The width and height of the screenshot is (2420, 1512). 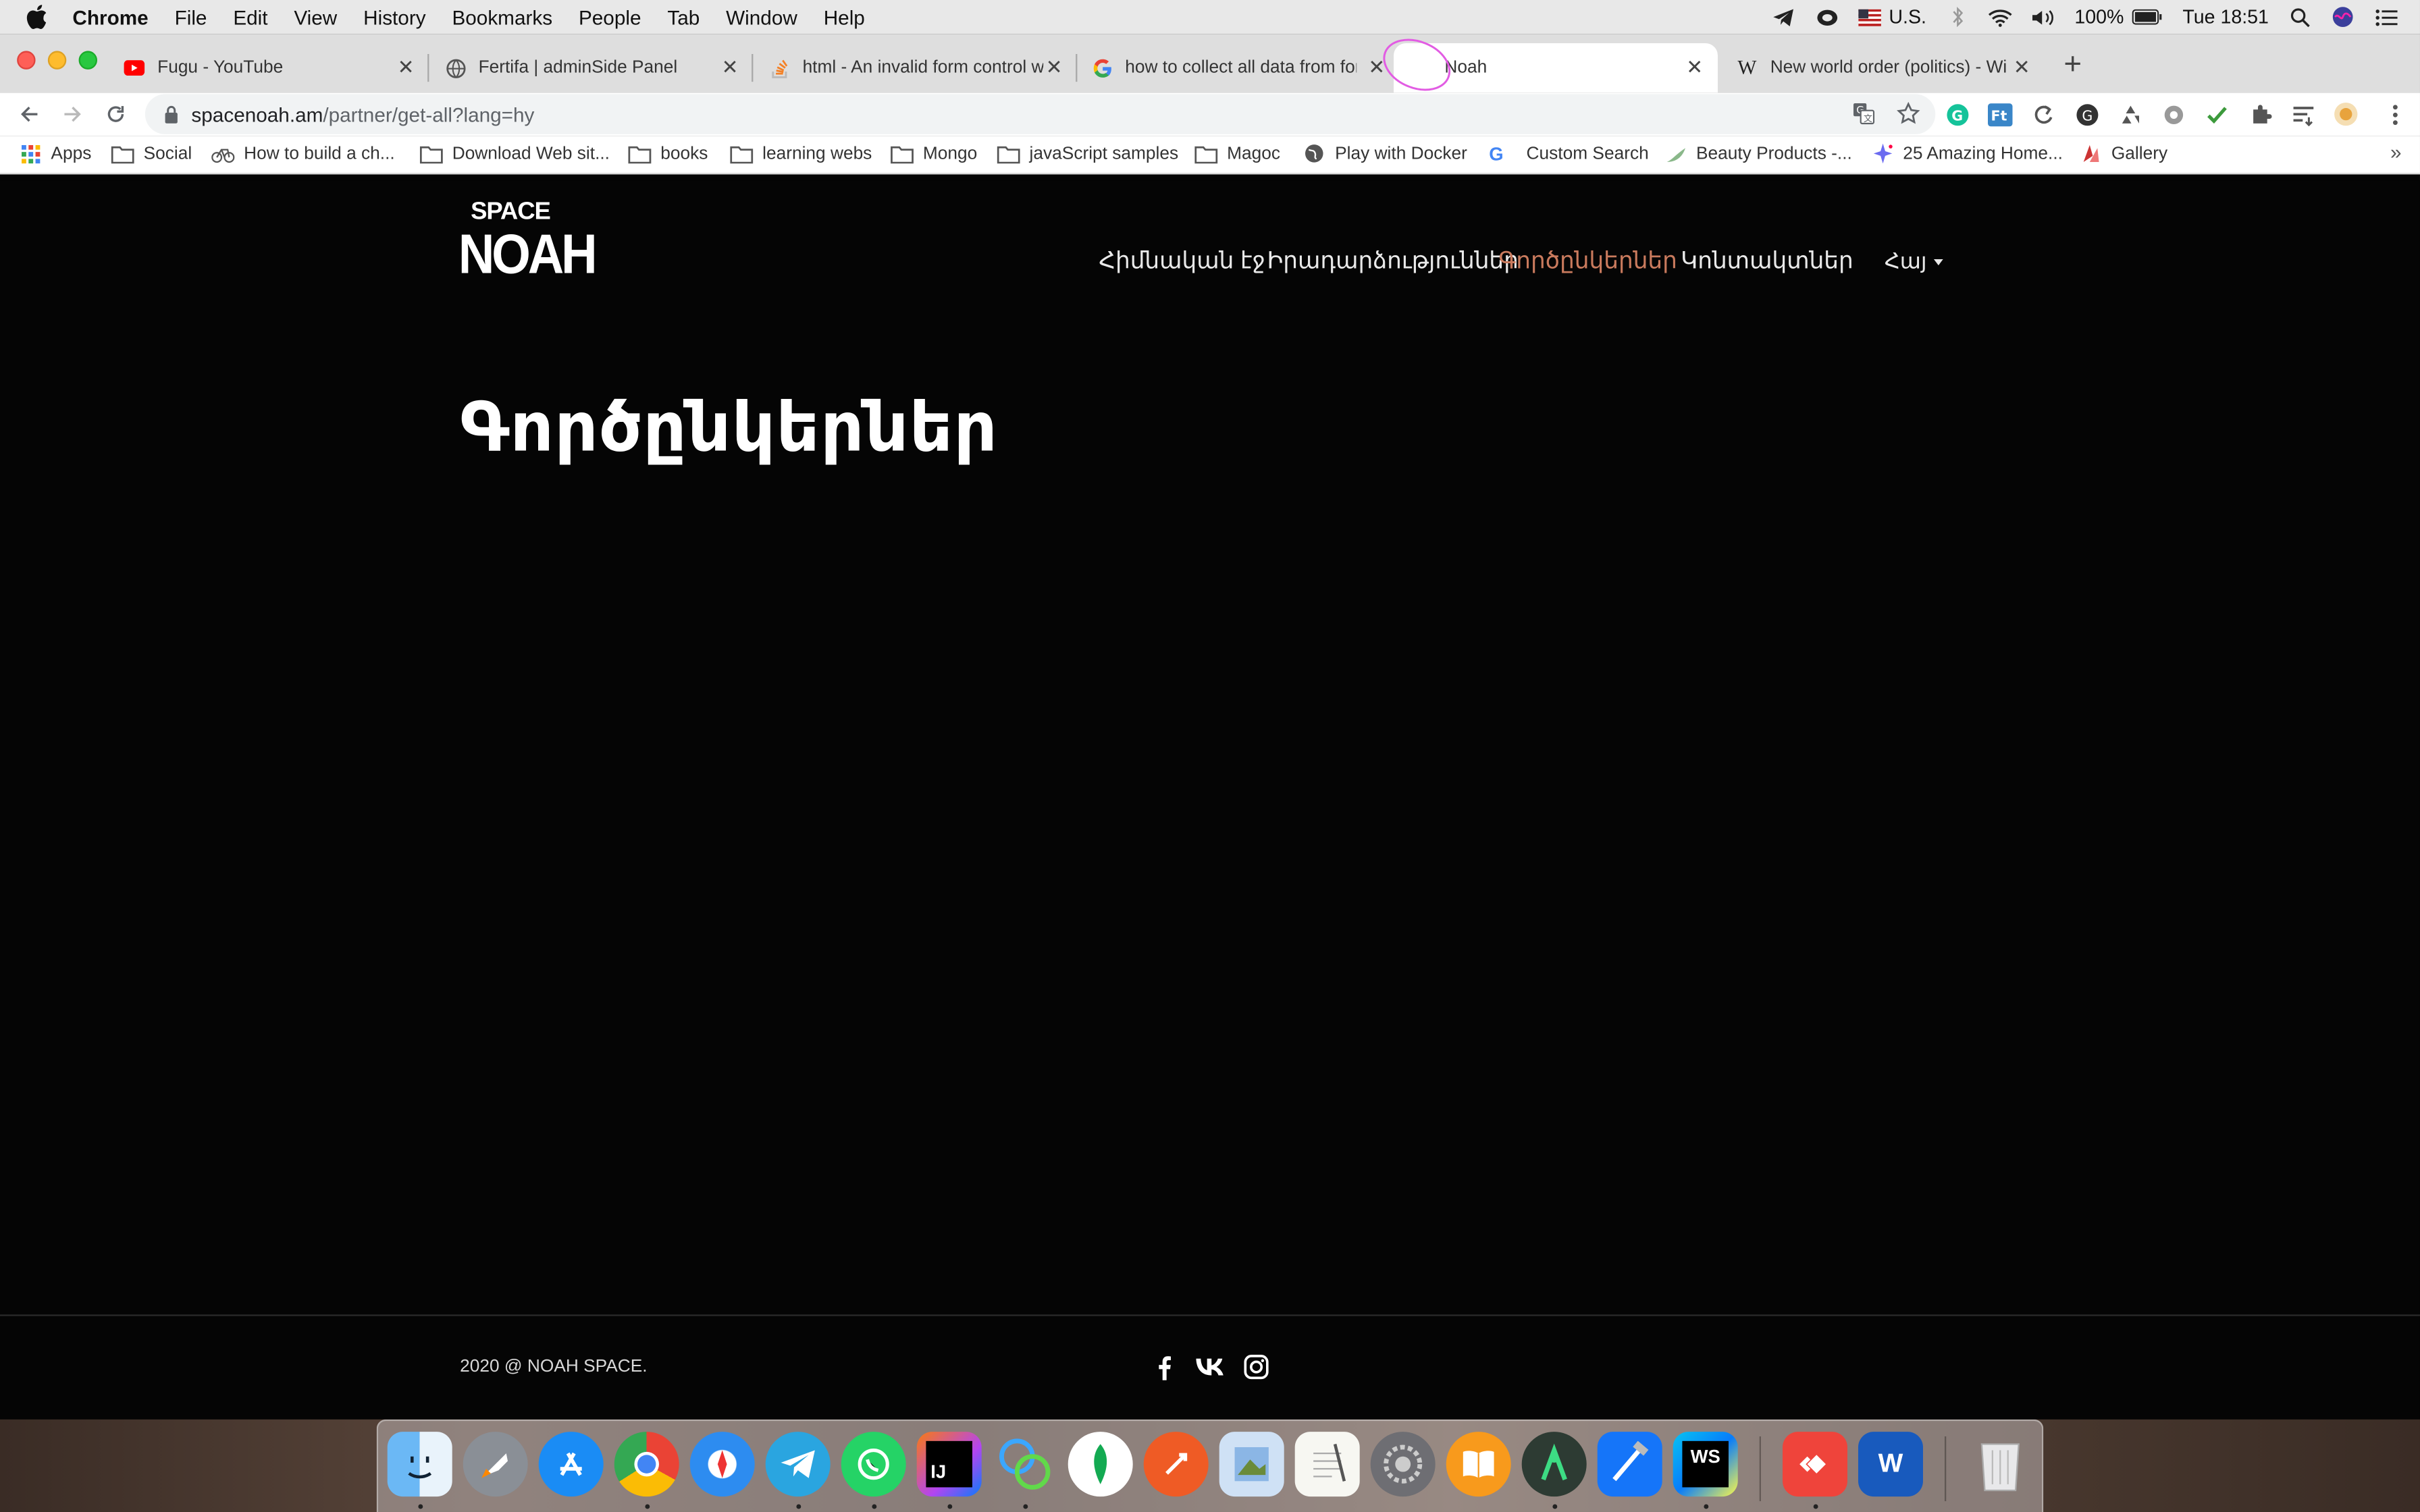 What do you see at coordinates (2130, 114) in the screenshot?
I see `recycle-icon` at bounding box center [2130, 114].